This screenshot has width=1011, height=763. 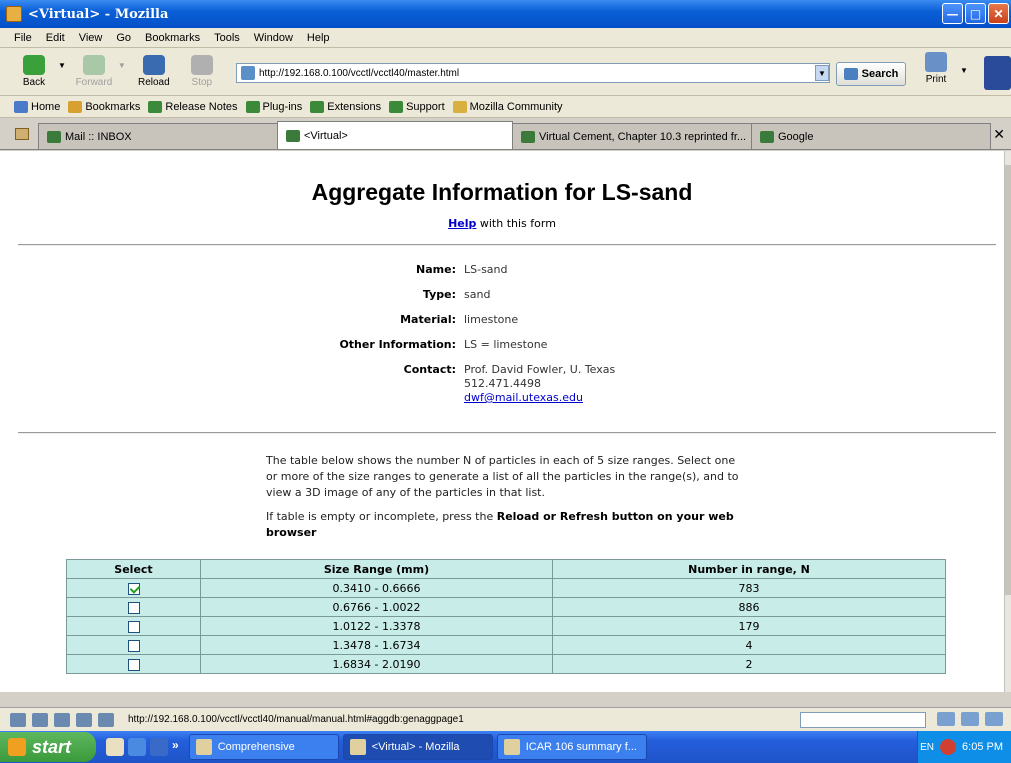 What do you see at coordinates (505, 14) in the screenshot?
I see `title-bar: <Virtual> - Mozilla — □ ✕` at bounding box center [505, 14].